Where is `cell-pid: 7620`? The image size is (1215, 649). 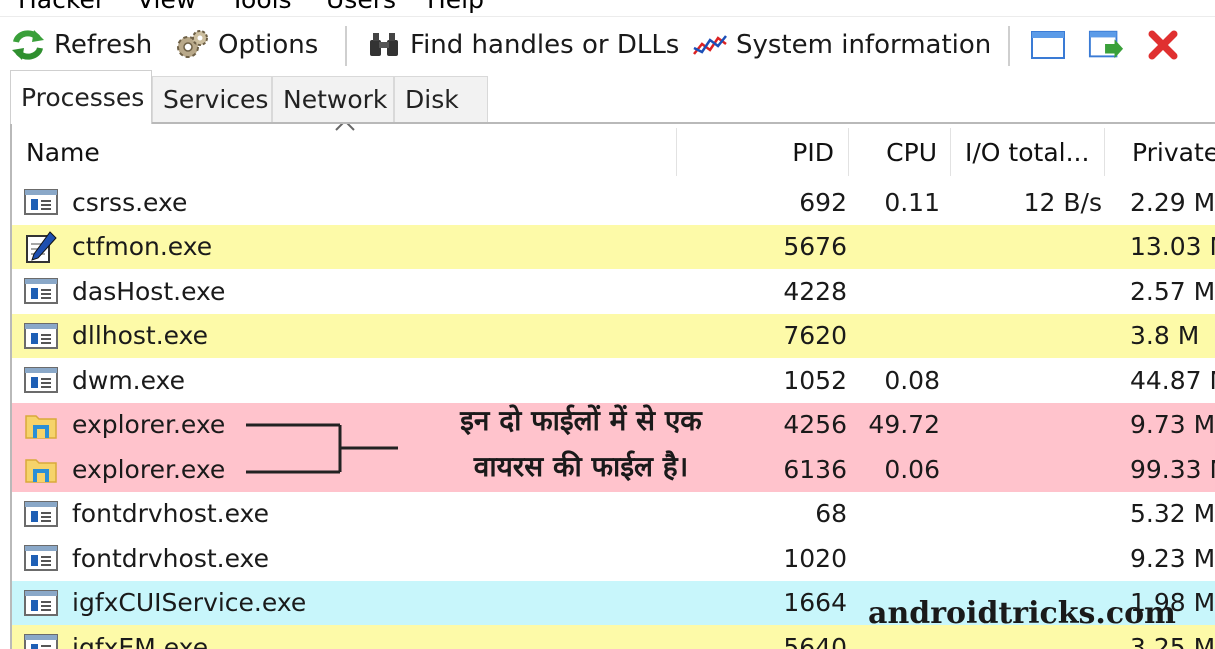 cell-pid: 7620 is located at coordinates (815, 336).